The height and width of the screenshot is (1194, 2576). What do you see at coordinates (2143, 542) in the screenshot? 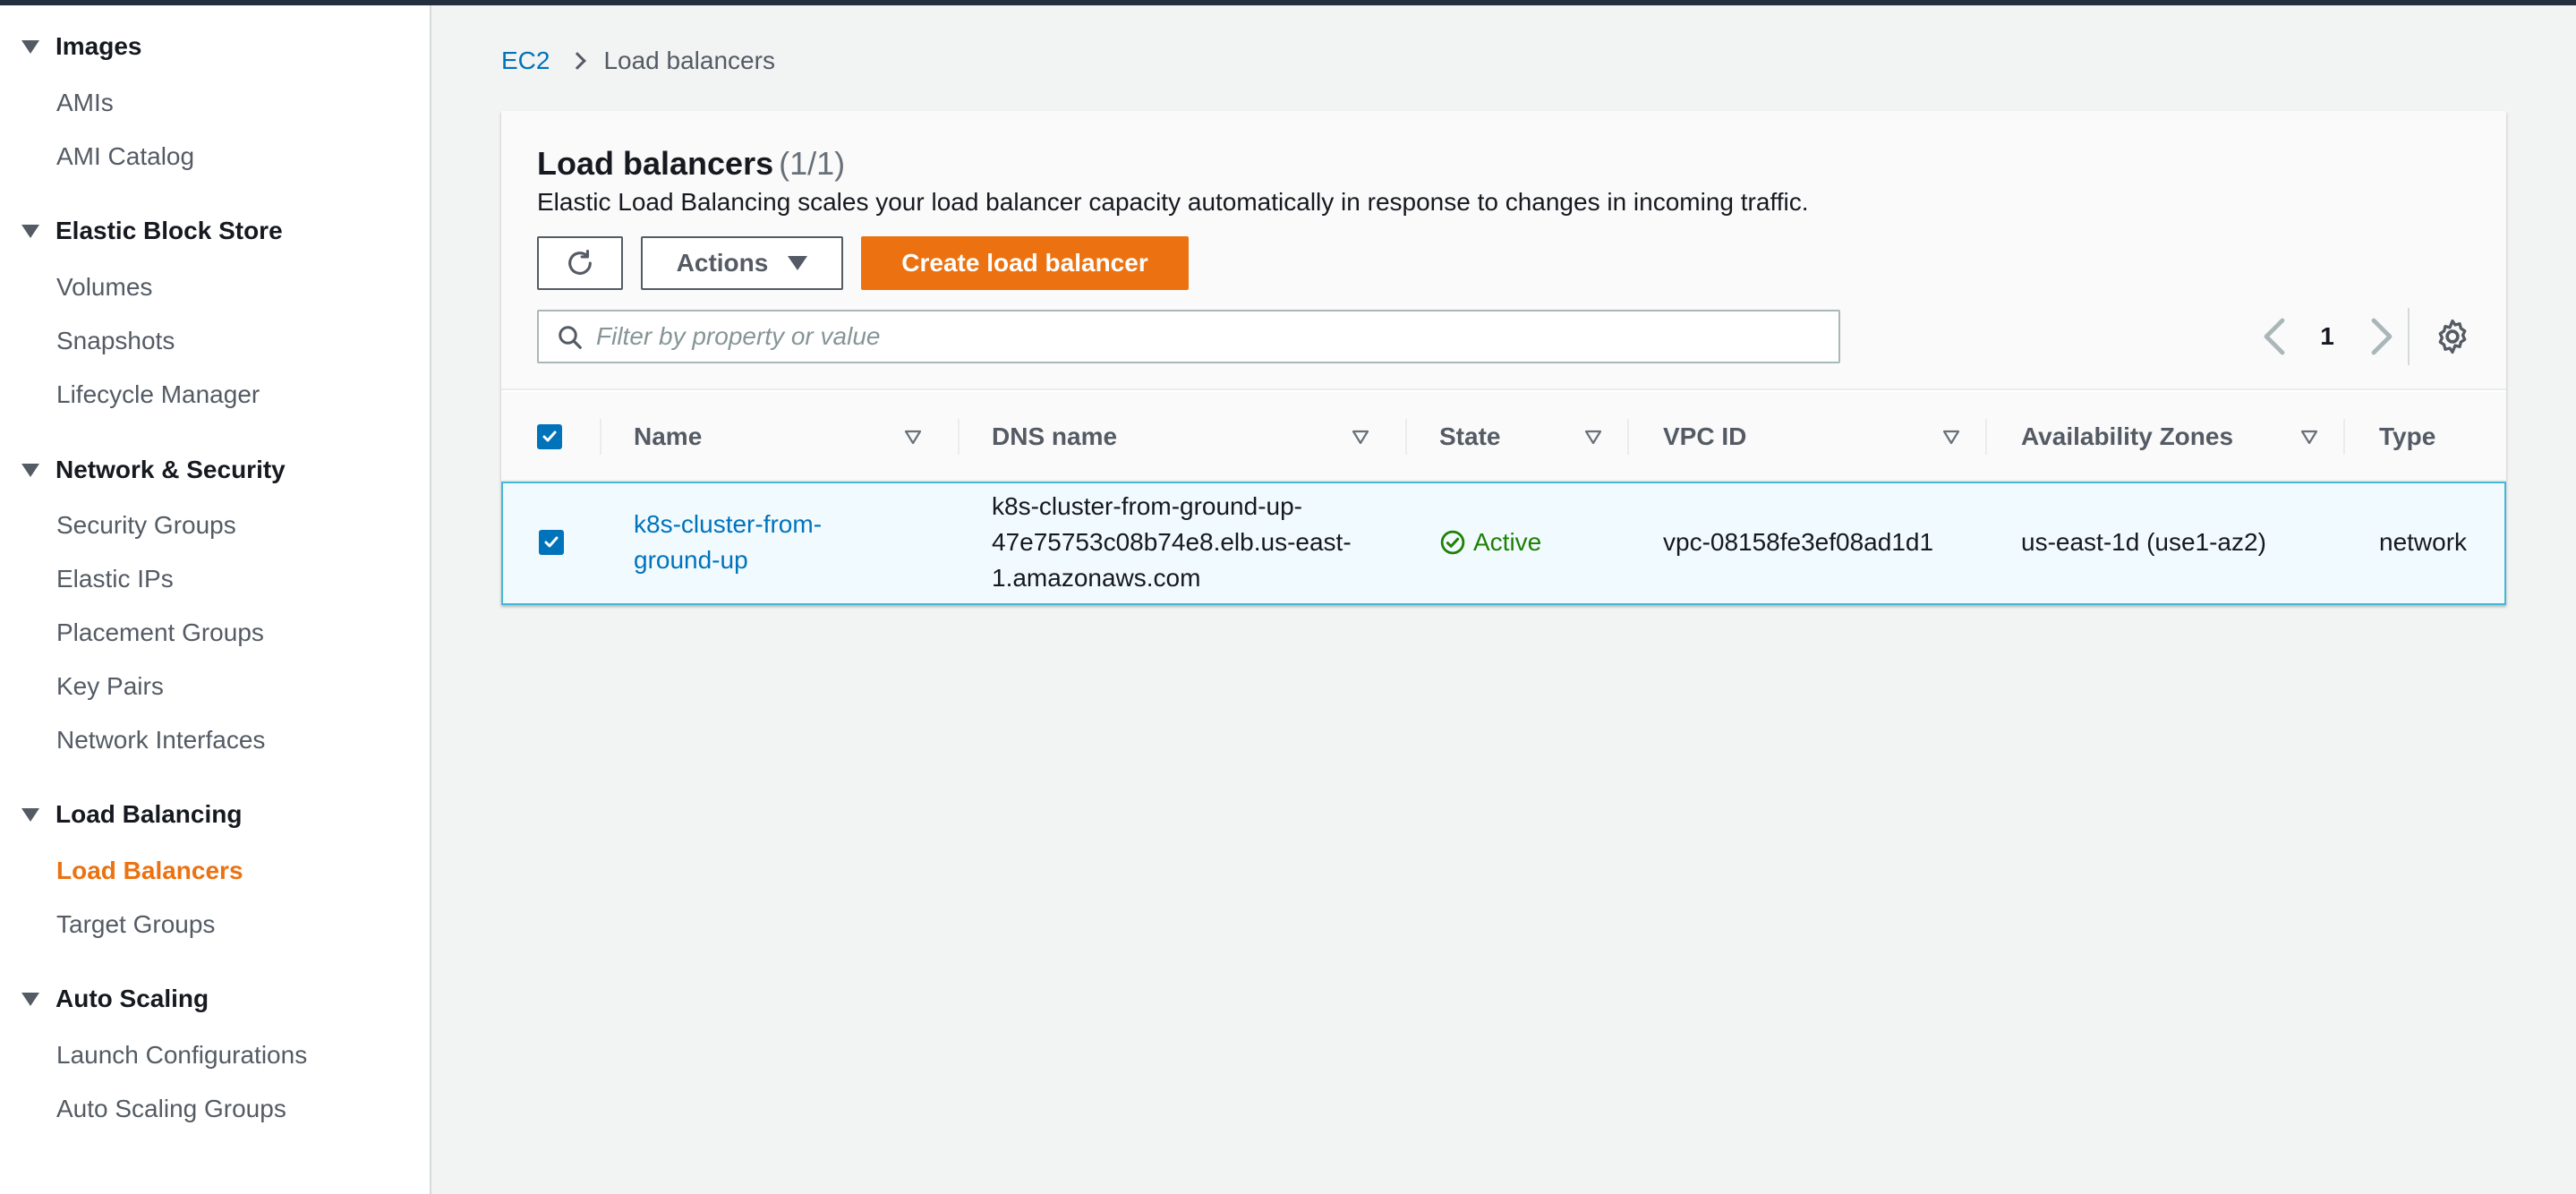
I see `availability-zones-cell: us-east-1d (use1-az2)` at bounding box center [2143, 542].